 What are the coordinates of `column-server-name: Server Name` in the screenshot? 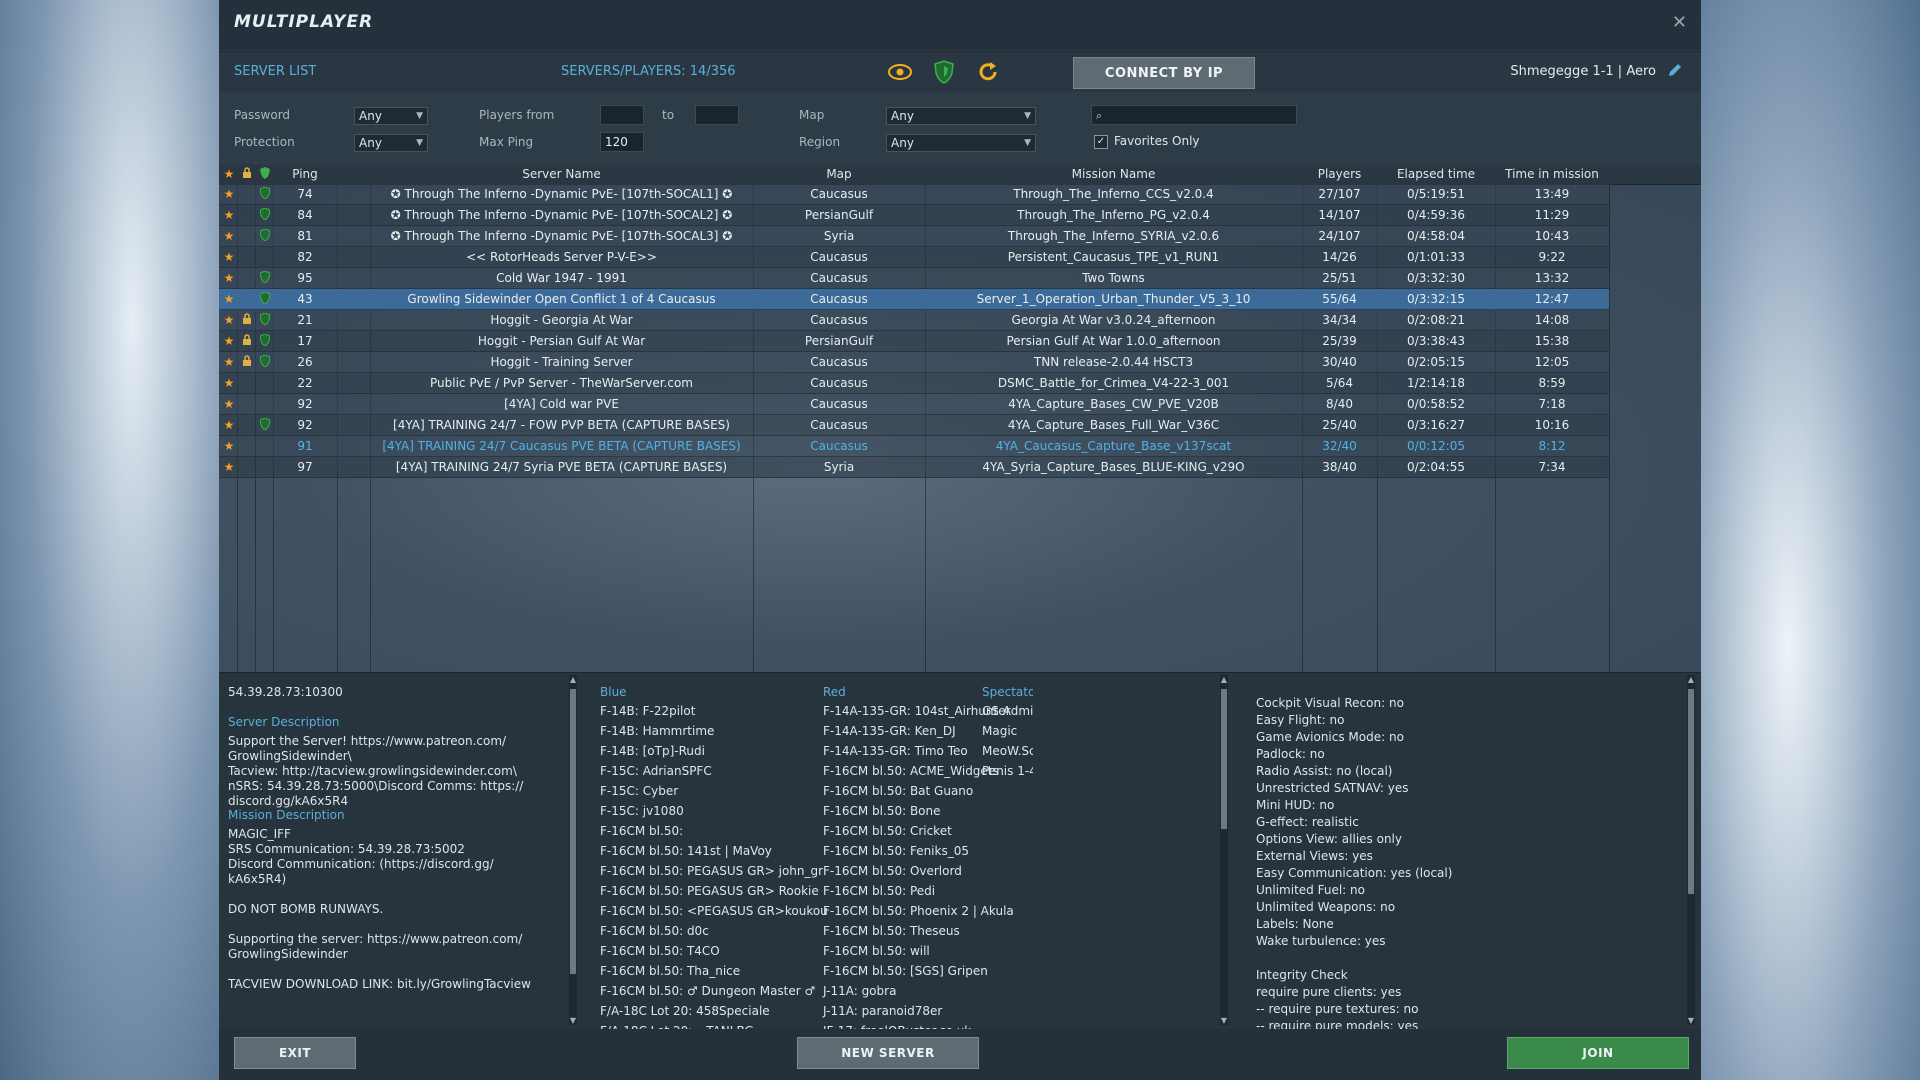 It's located at (561, 174).